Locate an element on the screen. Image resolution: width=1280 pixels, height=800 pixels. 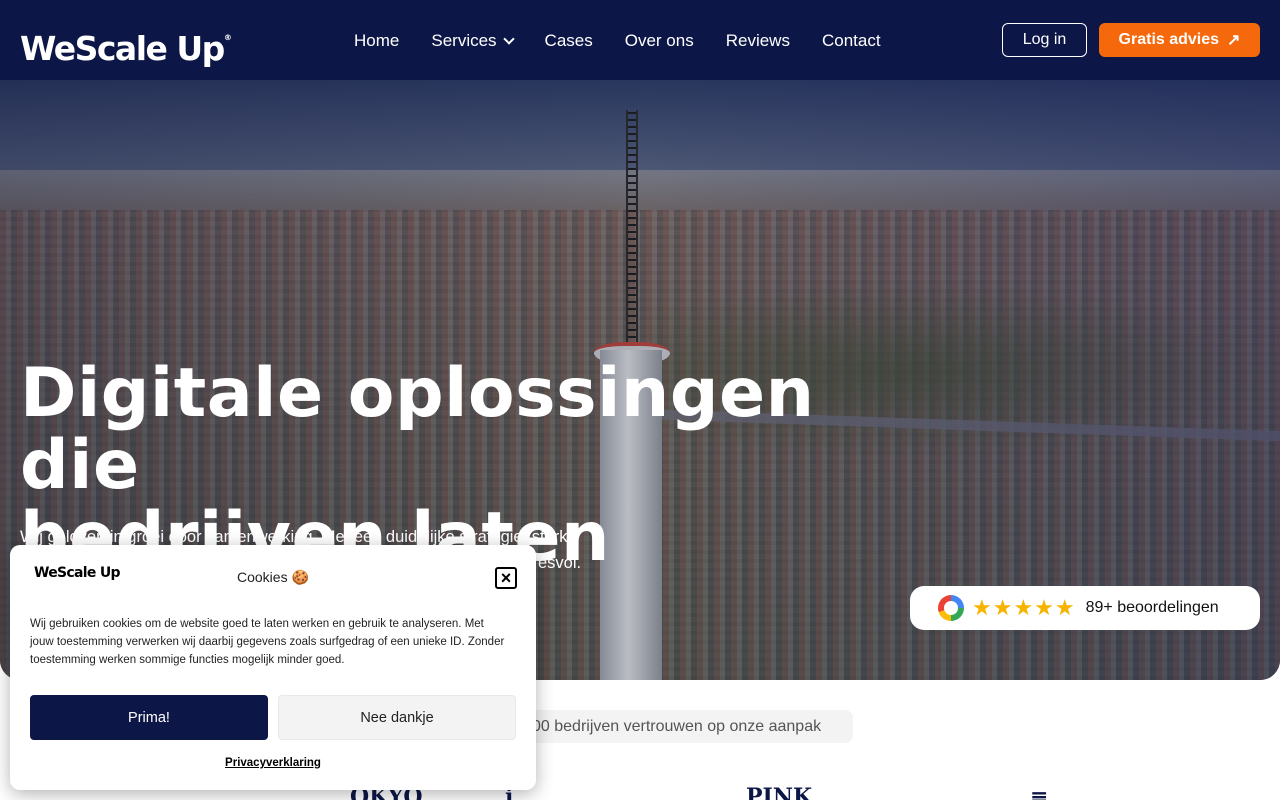
nav-reviews: Reviews is located at coordinates (758, 41).